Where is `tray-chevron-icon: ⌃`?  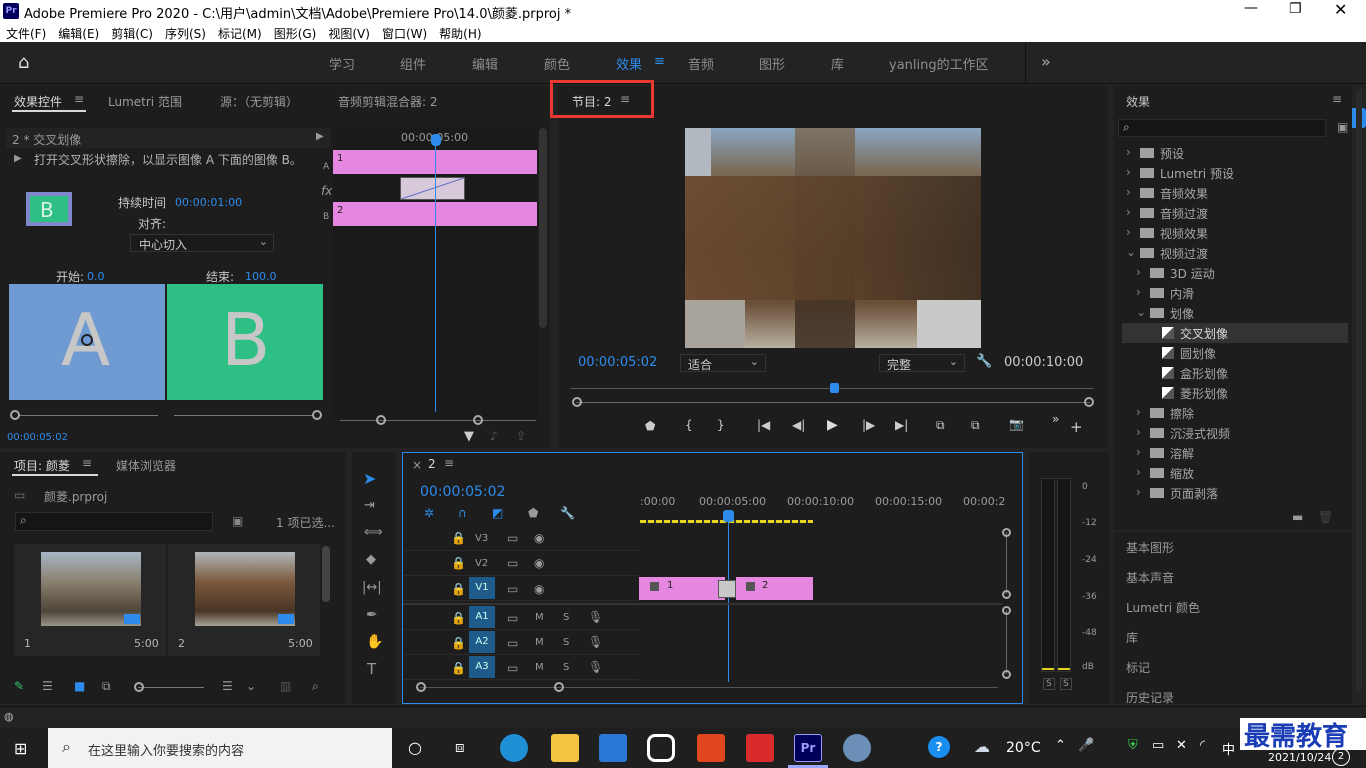 tray-chevron-icon: ⌃ is located at coordinates (1060, 745).